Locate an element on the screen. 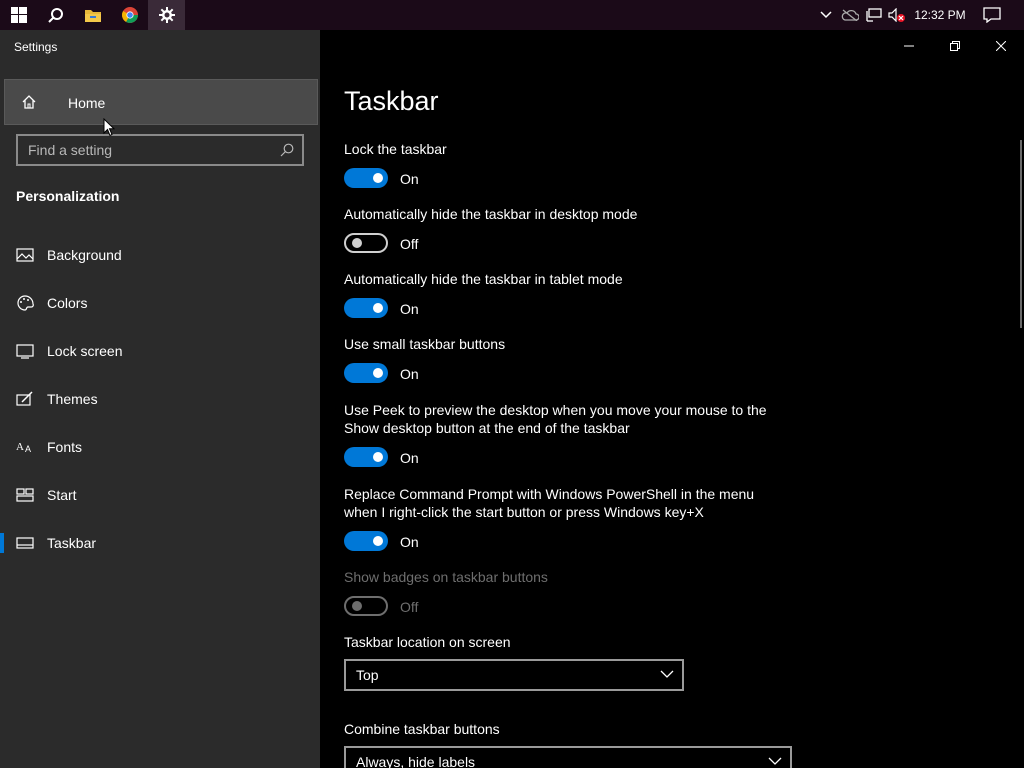 This screenshot has height=768, width=1024. volume-muted-icon is located at coordinates (896, 15).